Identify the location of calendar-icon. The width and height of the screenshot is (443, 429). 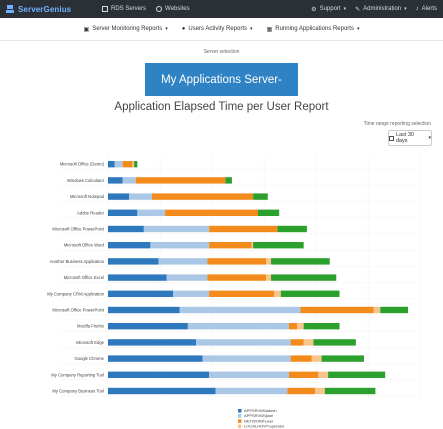
(391, 138).